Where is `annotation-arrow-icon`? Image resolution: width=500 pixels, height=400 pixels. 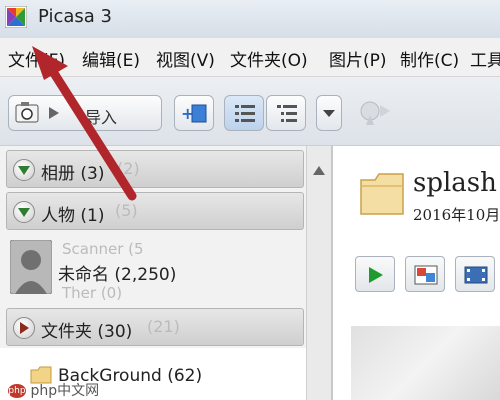
annotation-arrow-icon is located at coordinates (84, 123).